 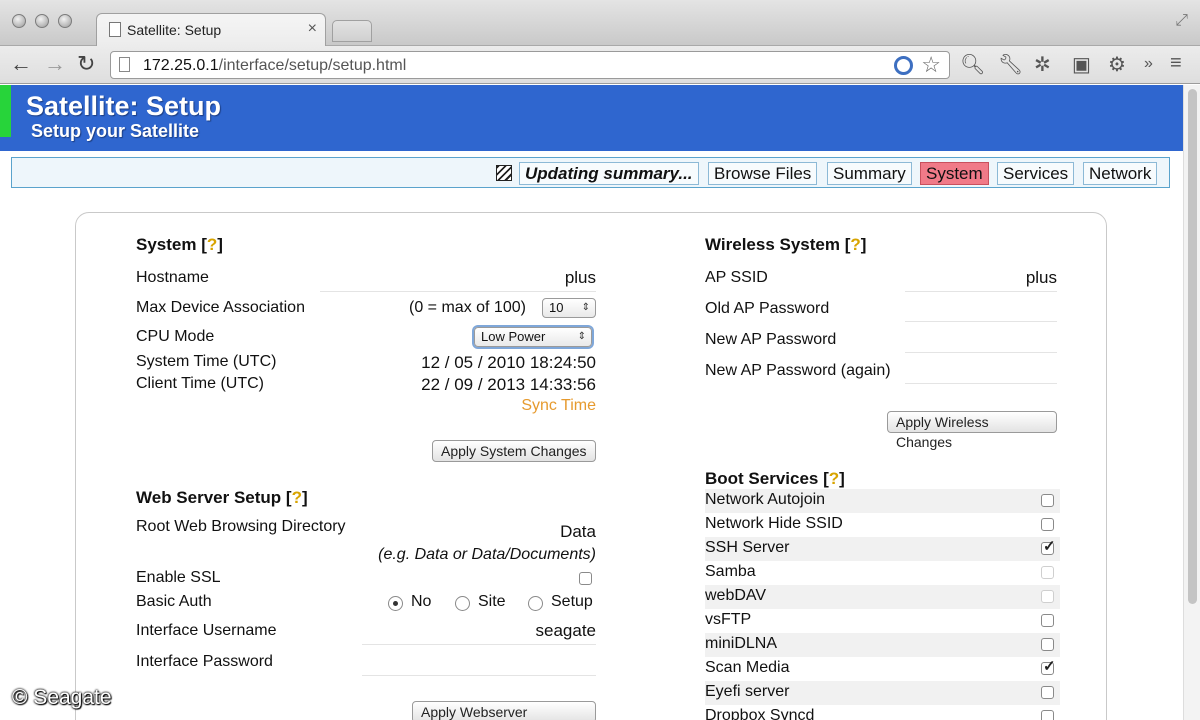 I want to click on service-label: SSH Server, so click(x=747, y=547).